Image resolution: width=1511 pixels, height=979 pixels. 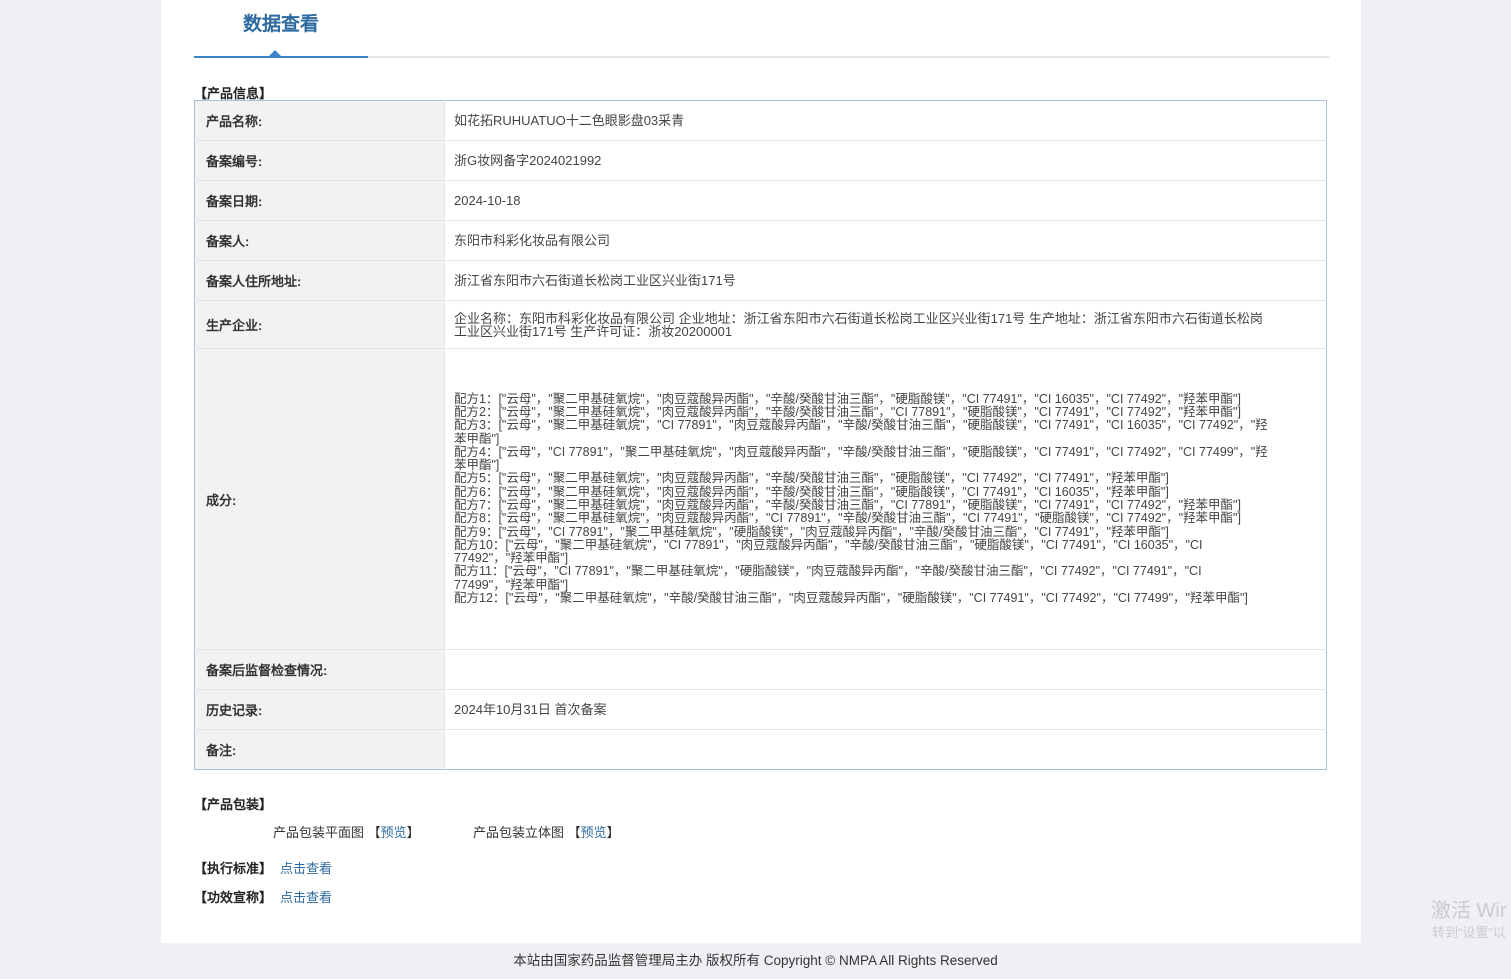 What do you see at coordinates (319, 120) in the screenshot?
I see `row-label: 产品名称:` at bounding box center [319, 120].